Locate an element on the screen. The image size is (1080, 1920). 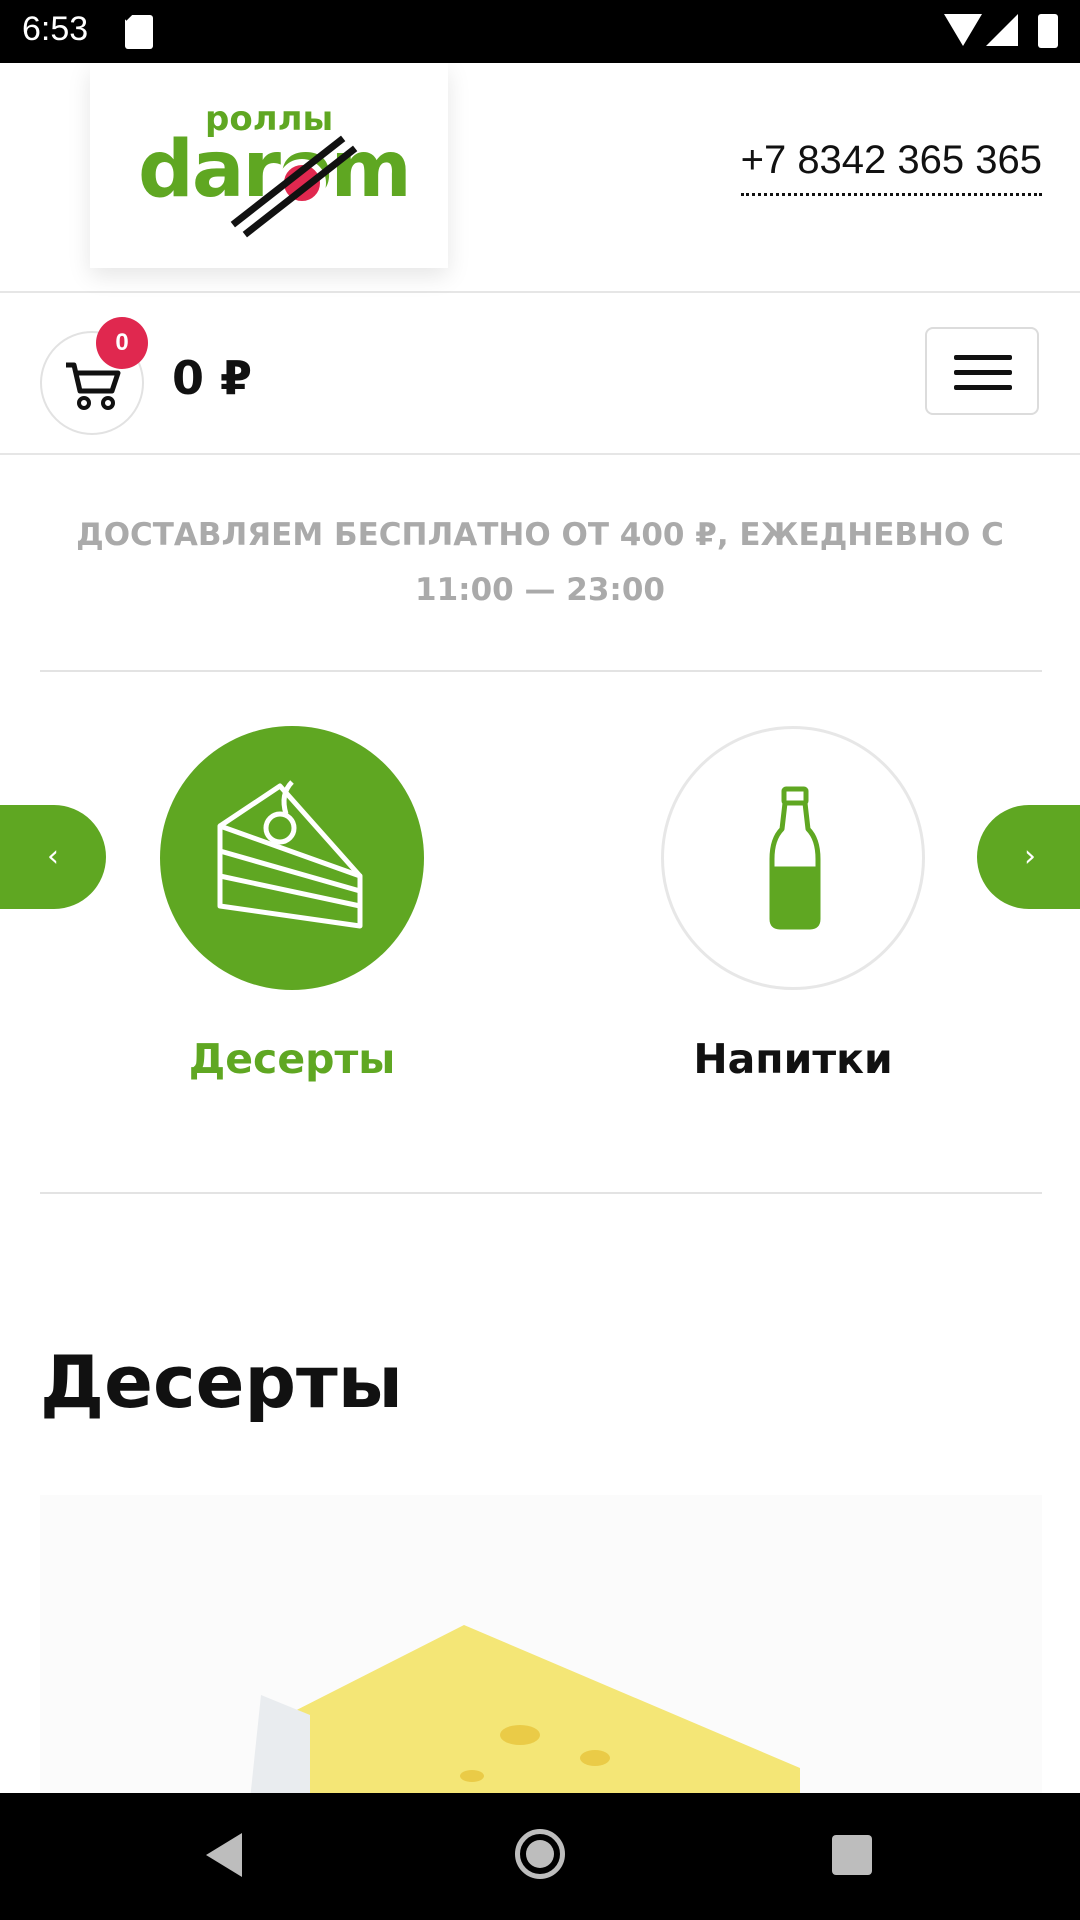
back-icon is located at coordinates (224, 1855).